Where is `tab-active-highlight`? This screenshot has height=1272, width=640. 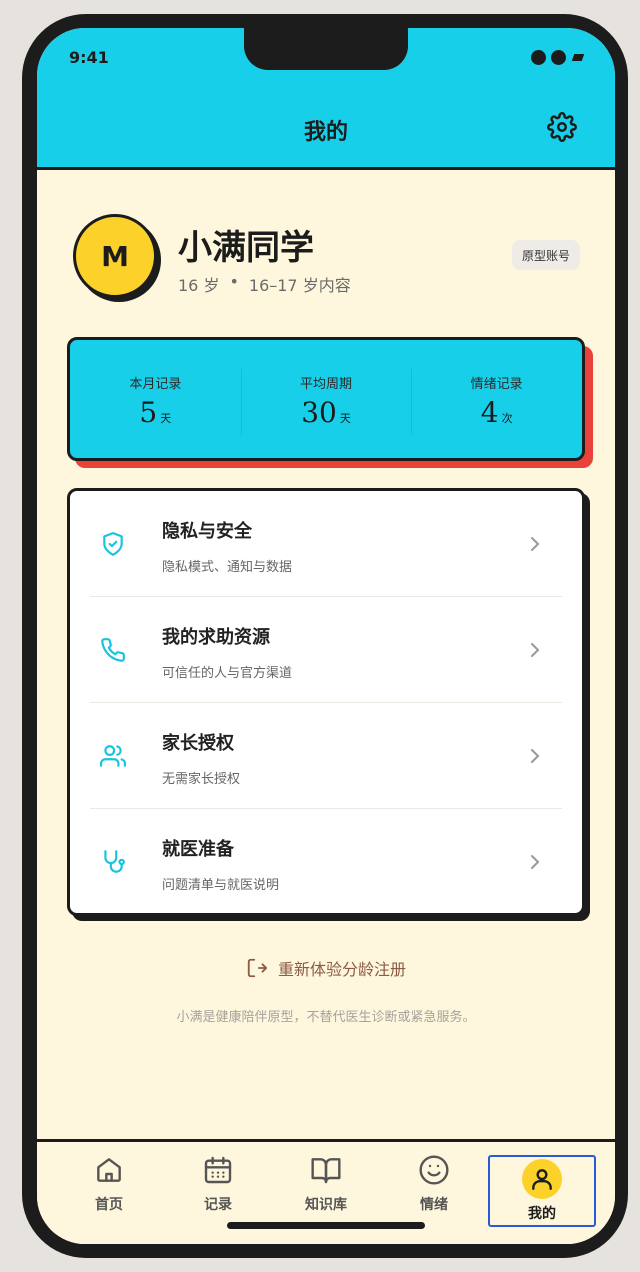 tab-active-highlight is located at coordinates (542, 1179).